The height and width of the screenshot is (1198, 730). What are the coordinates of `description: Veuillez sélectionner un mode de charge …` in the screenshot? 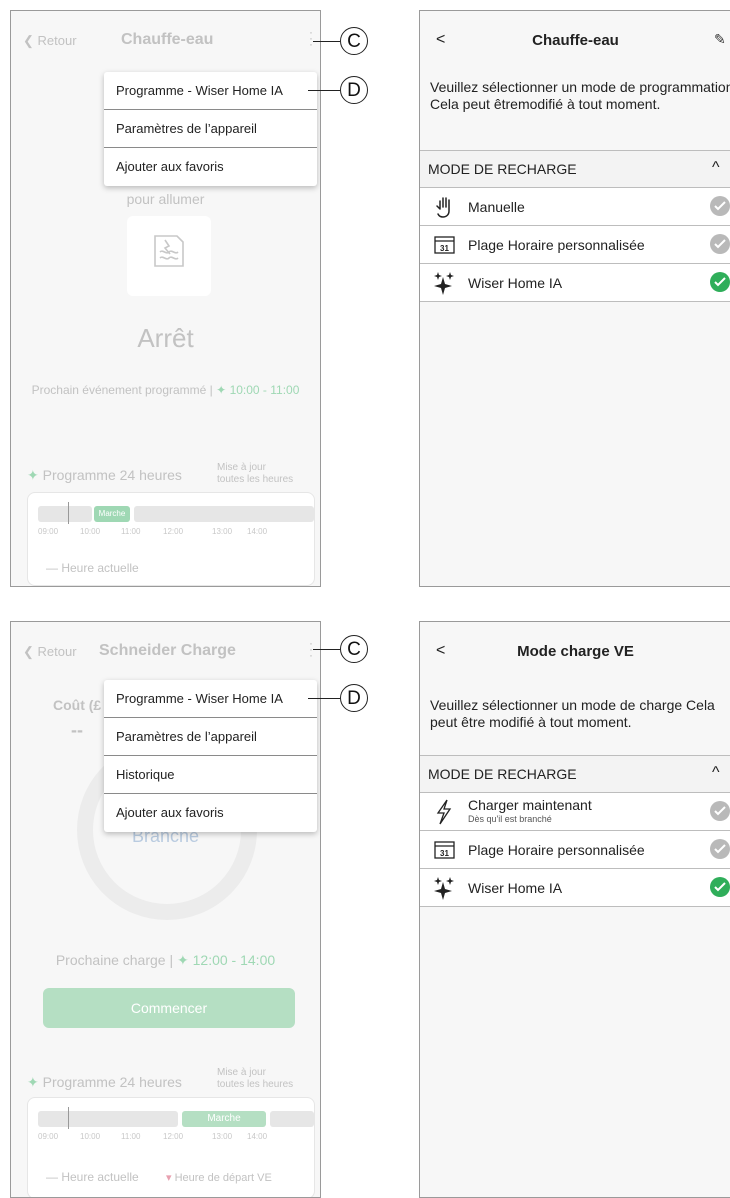 It's located at (572, 713).